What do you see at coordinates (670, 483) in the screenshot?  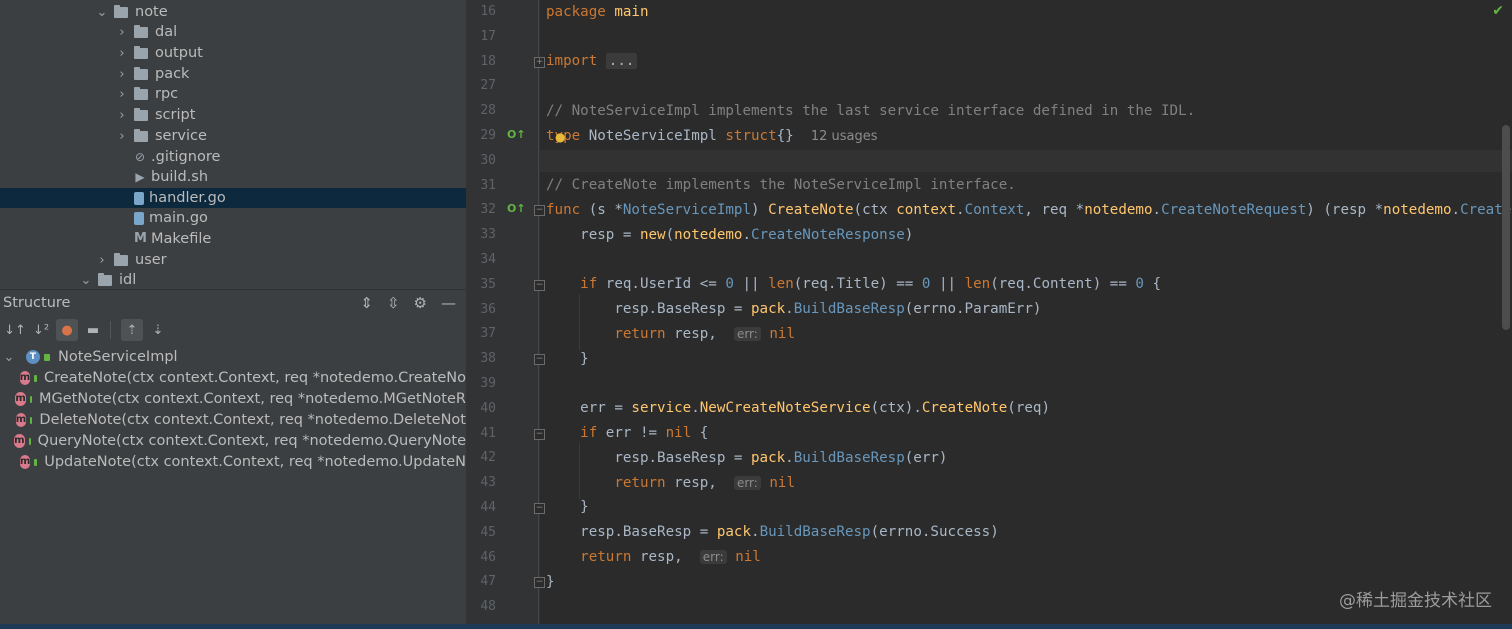 I see `code-line-43: return resp, err: nil` at bounding box center [670, 483].